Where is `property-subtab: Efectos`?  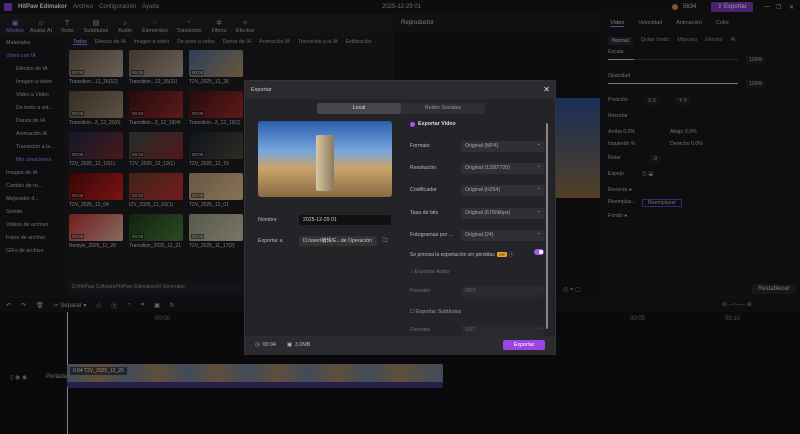
property-subtab: Efectos is located at coordinates (713, 41).